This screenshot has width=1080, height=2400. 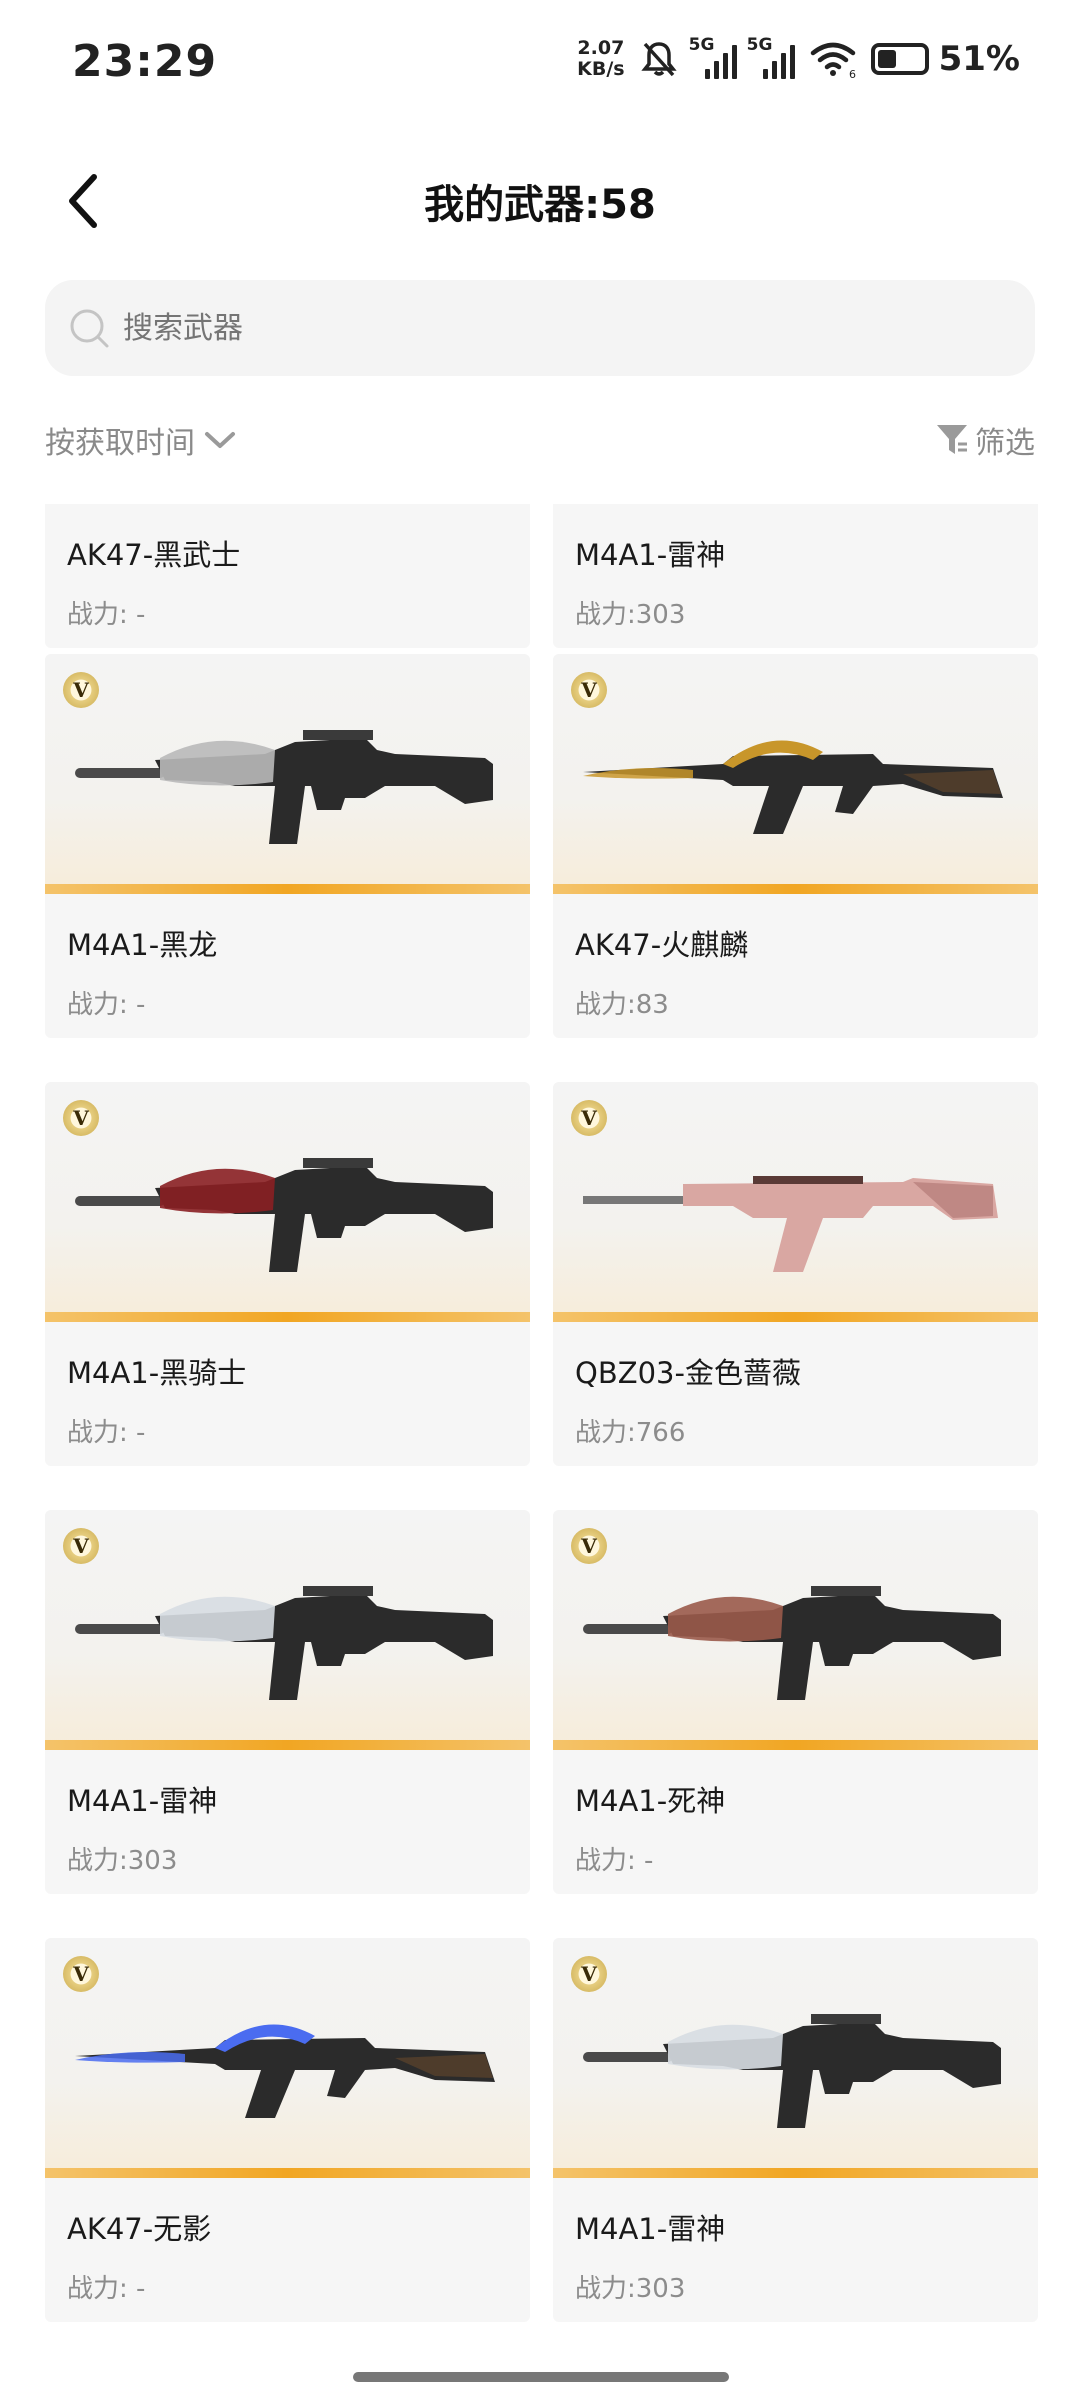 What do you see at coordinates (120, 443) in the screenshot?
I see `sort-label: 按获取时间` at bounding box center [120, 443].